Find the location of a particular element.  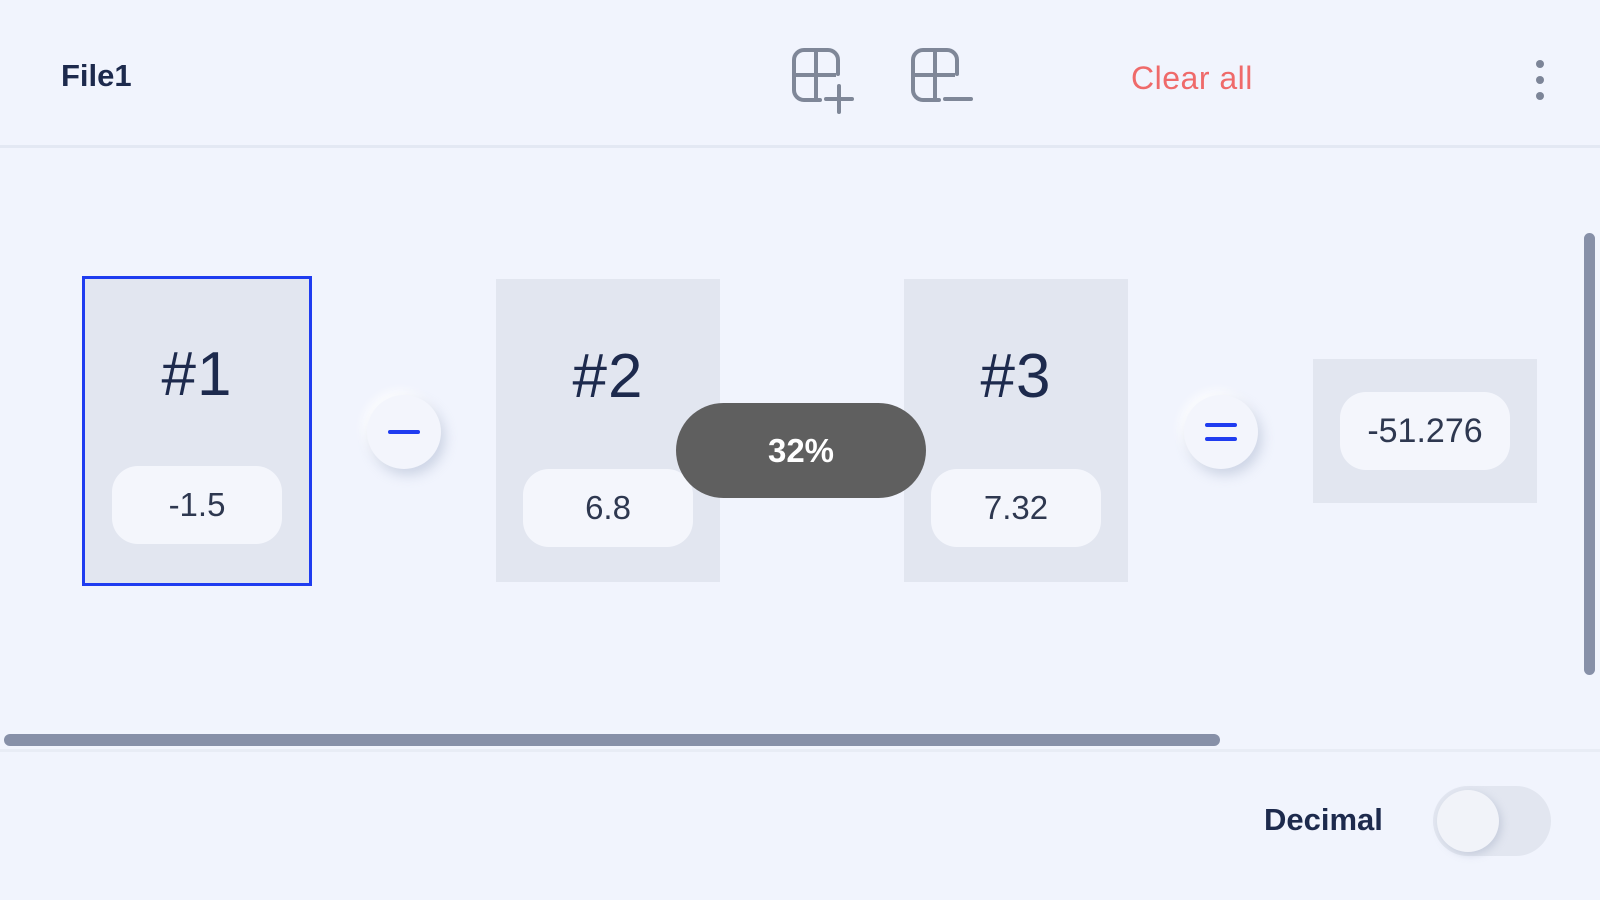

decimal-toggle is located at coordinates (1492, 821).